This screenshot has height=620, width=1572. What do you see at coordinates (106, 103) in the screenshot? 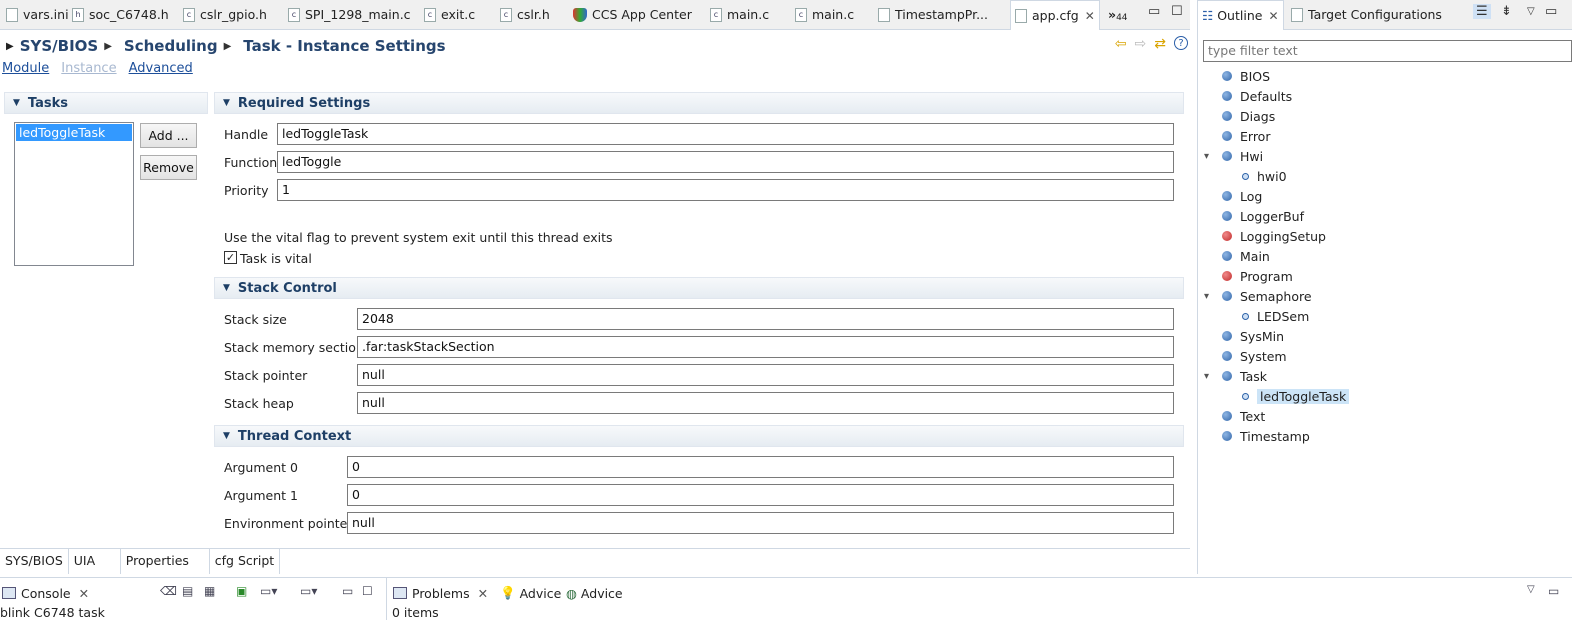
I see `tasks-section-header: ▼ Tasks` at bounding box center [106, 103].